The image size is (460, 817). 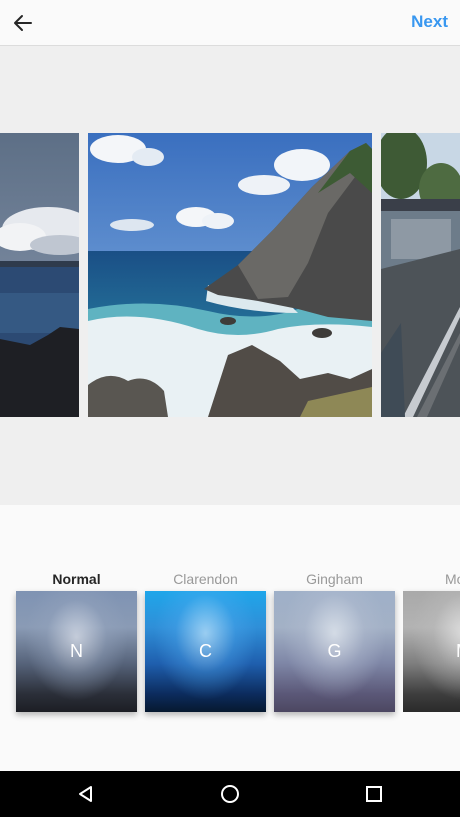 I want to click on system-navigation-bar, so click(x=230, y=794).